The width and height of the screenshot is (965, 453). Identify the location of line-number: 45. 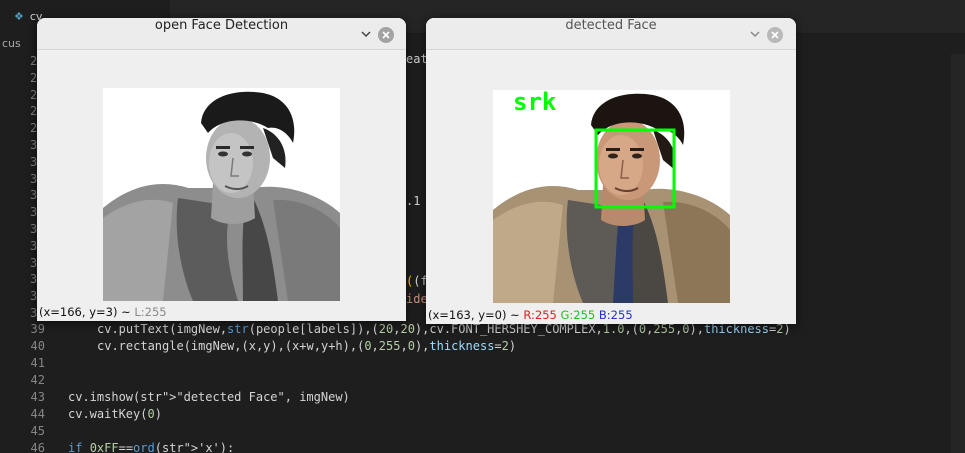
(37, 431).